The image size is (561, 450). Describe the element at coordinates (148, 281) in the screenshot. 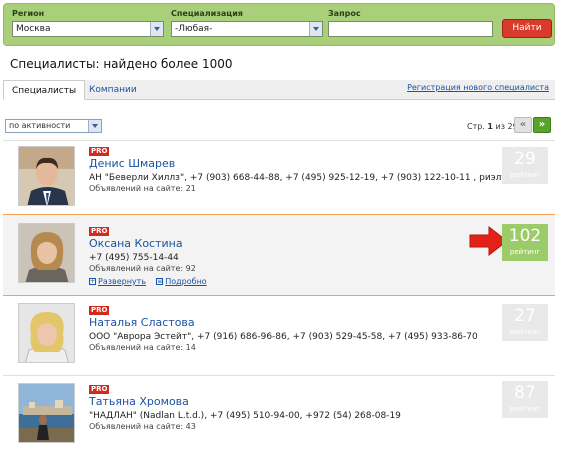

I see `item-actions: + Развернуть ≡ Подробно` at that location.